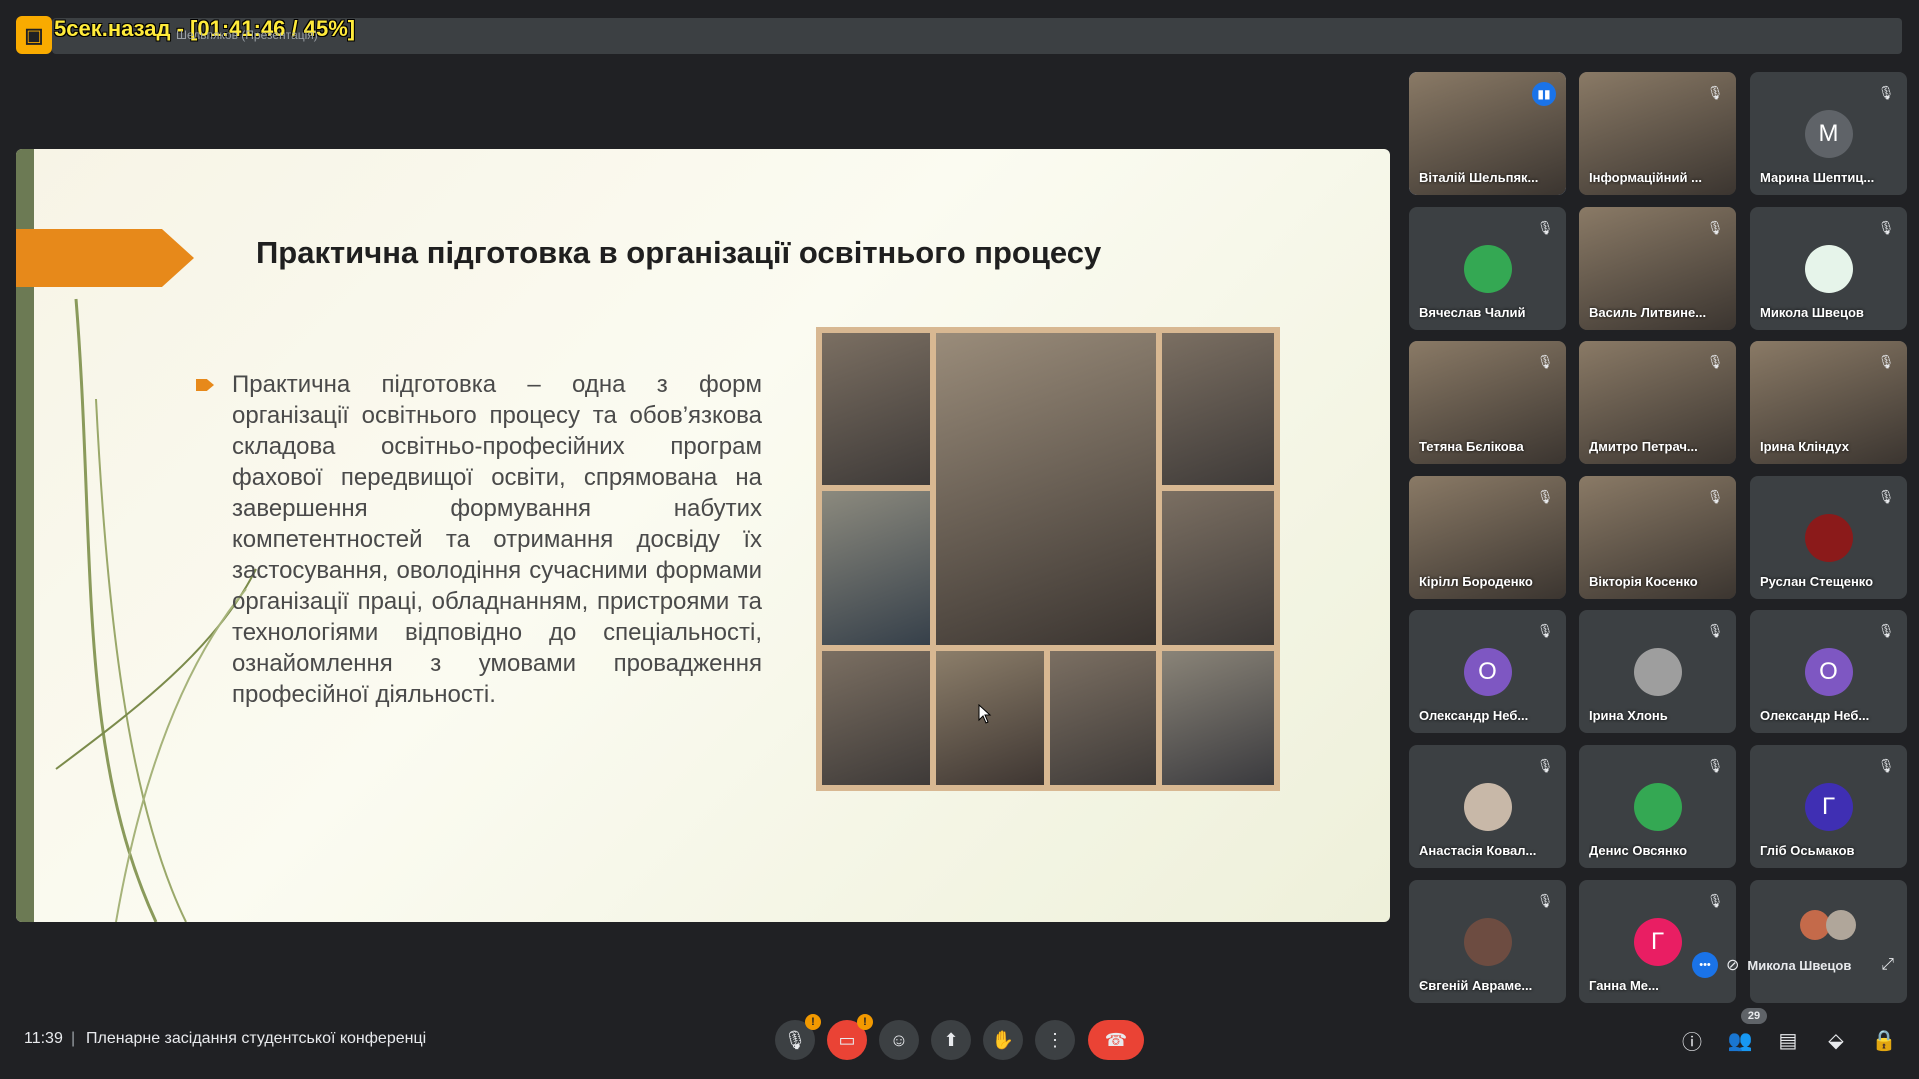  What do you see at coordinates (1472, 312) in the screenshot?
I see `participant-name: Вячеслав Чалий` at bounding box center [1472, 312].